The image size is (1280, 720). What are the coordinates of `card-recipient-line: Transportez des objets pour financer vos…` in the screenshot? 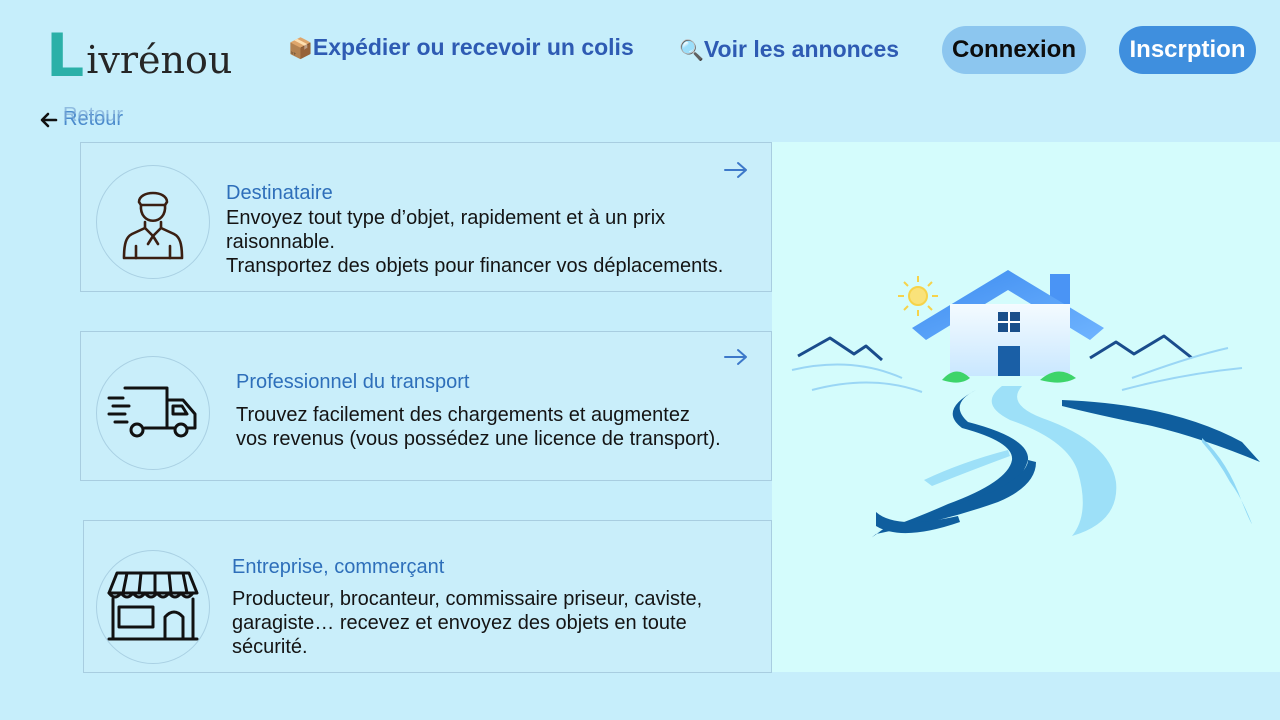 It's located at (475, 266).